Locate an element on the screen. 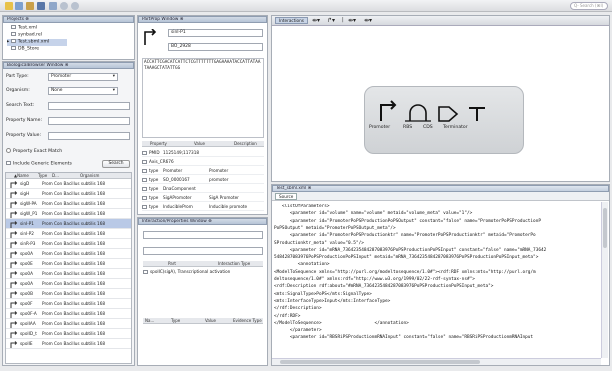 This screenshot has height=371, width=612. rbs-label: RBS is located at coordinates (408, 127).